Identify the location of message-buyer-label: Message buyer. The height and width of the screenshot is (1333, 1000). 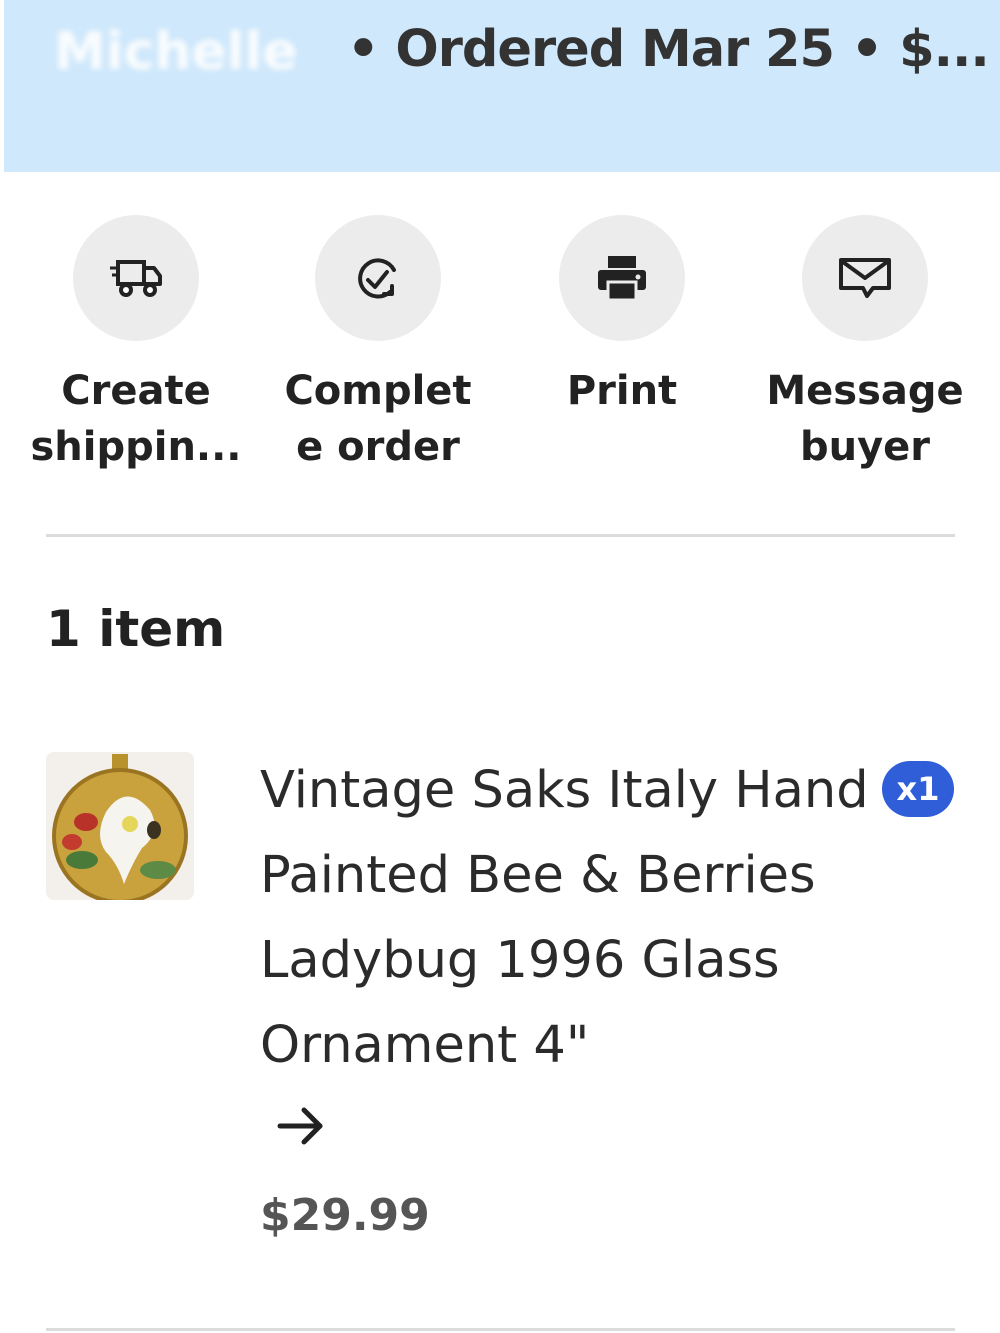
(865, 419).